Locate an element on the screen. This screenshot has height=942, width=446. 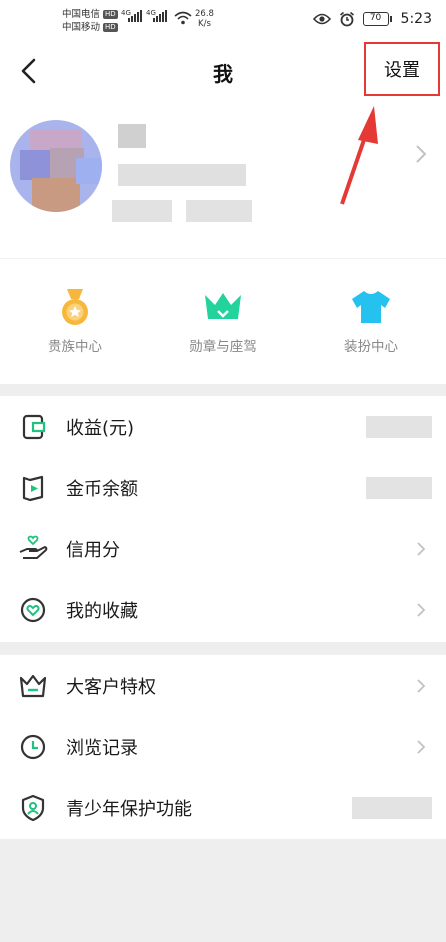
nickname-pixelated is located at coordinates (132, 136).